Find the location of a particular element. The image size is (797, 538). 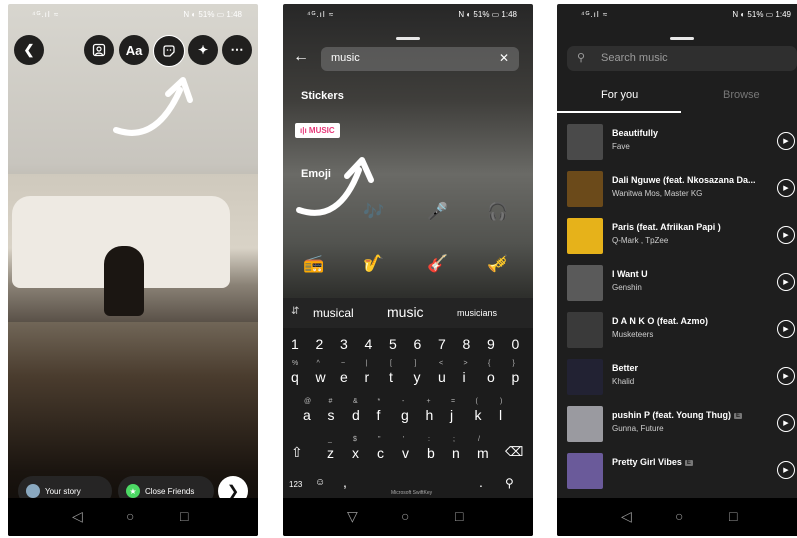

backspace-key: ⌫ is located at coordinates (514, 452).